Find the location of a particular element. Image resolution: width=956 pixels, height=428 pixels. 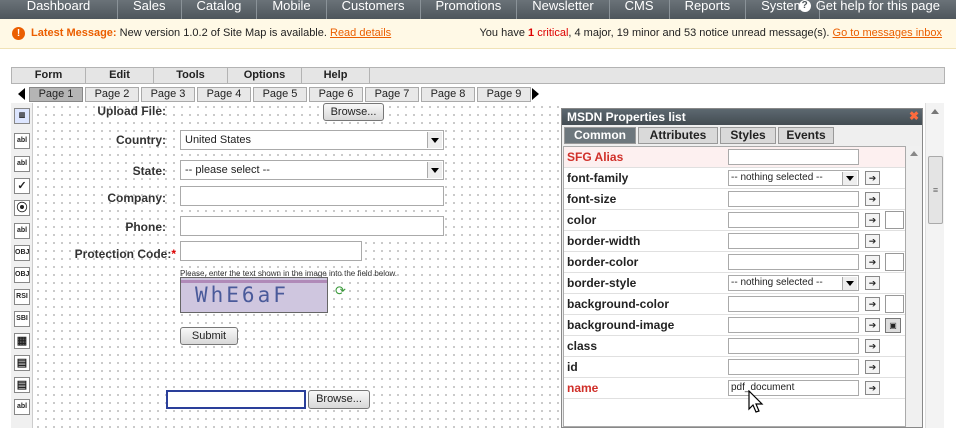

nav-mobile: Mobile is located at coordinates (292, 9).